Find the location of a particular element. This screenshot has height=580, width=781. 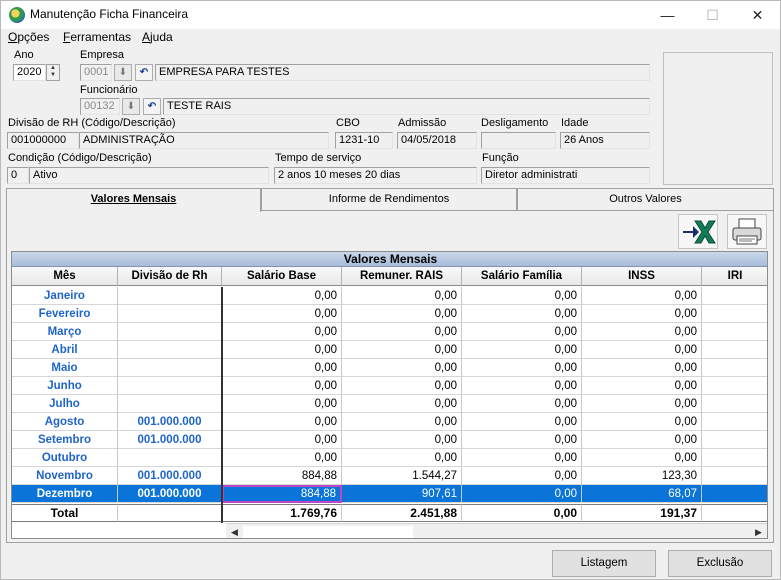

horizontal-scrollbar: ◀ ▶ is located at coordinates (496, 530).